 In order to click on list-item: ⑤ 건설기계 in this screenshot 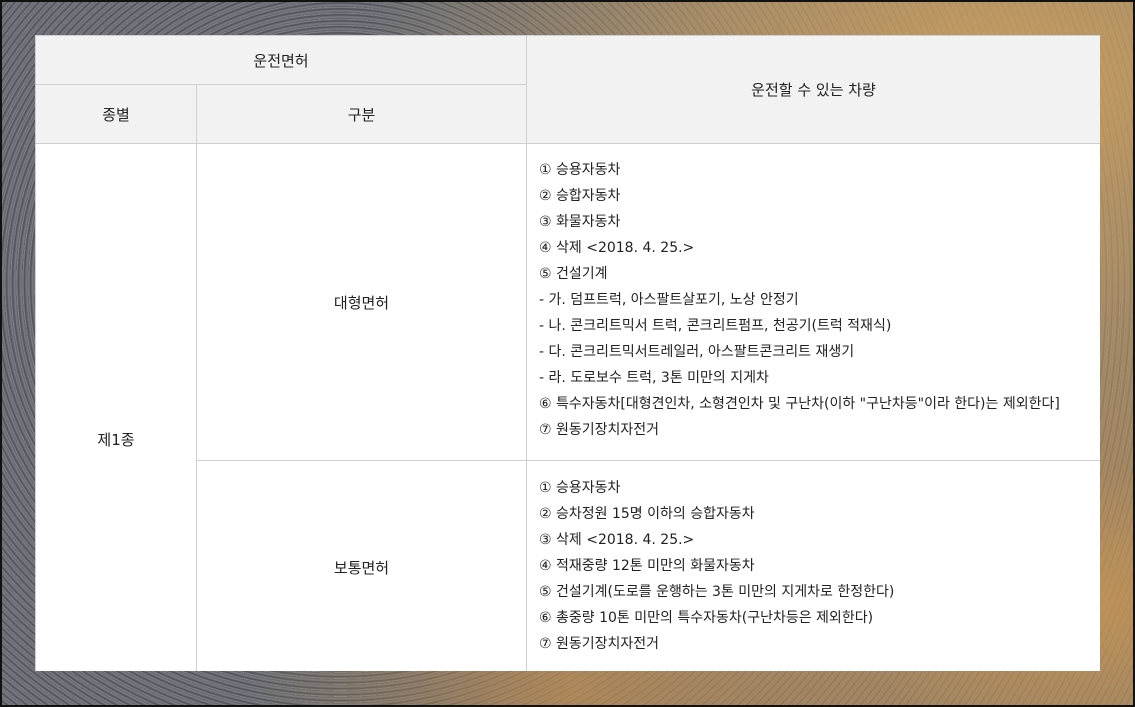, I will do `click(573, 274)`.